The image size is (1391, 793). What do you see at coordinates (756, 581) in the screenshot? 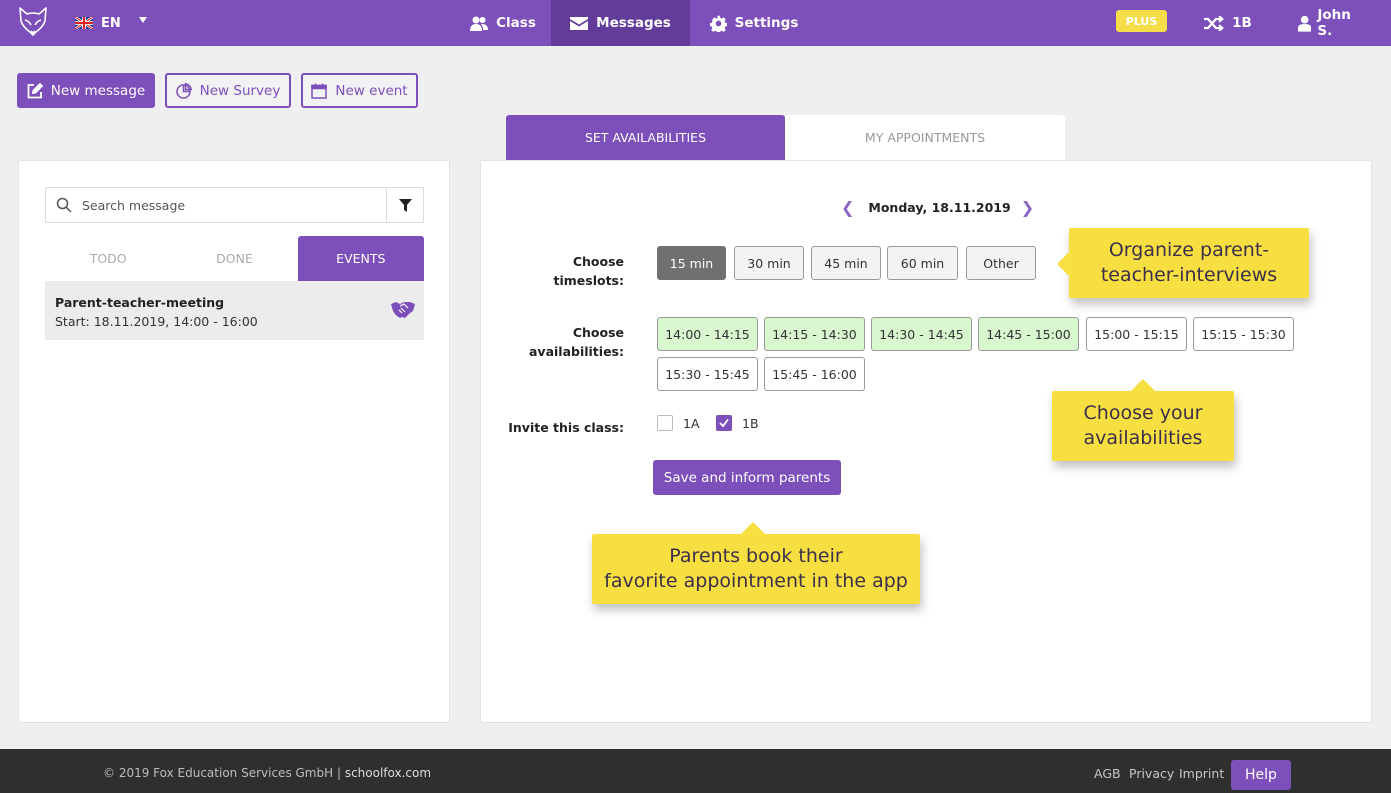
I see `callout-parents-line2: favorite appointment in the app` at bounding box center [756, 581].